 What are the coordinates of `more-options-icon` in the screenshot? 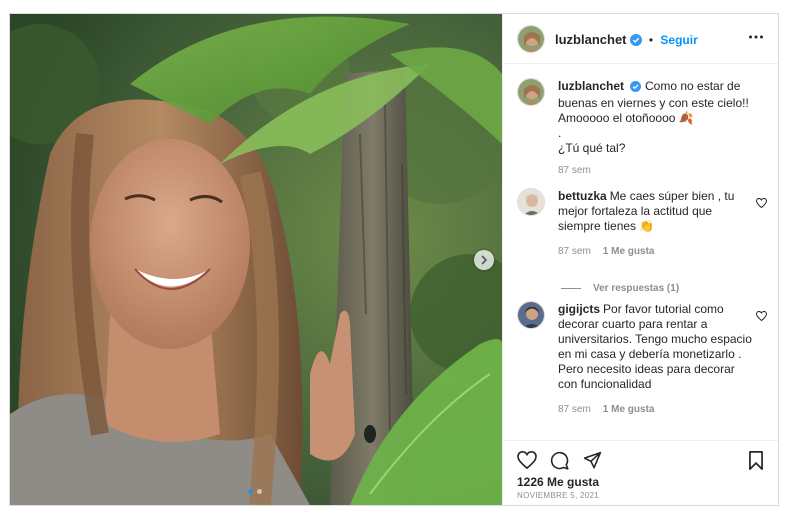 It's located at (756, 39).